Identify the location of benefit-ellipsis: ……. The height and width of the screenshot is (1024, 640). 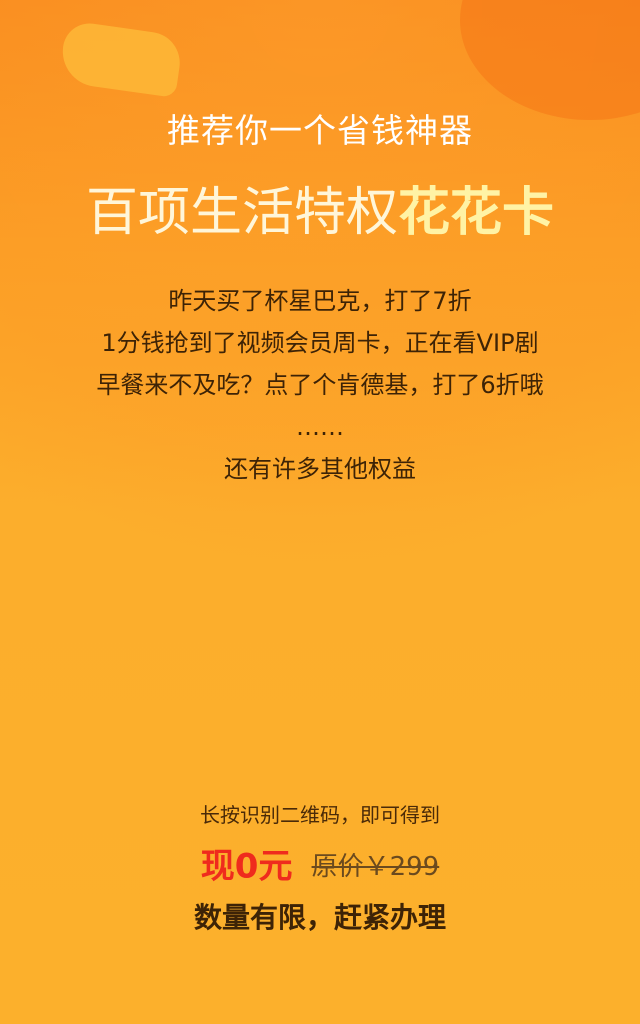
(320, 427).